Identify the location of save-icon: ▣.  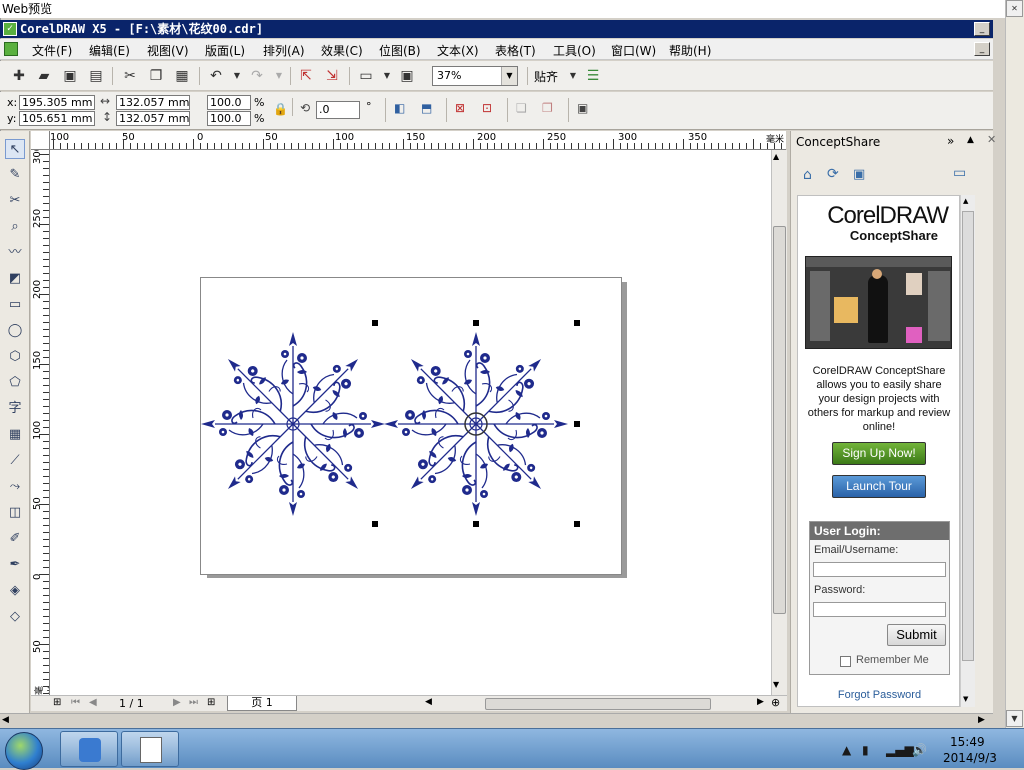
(70, 76).